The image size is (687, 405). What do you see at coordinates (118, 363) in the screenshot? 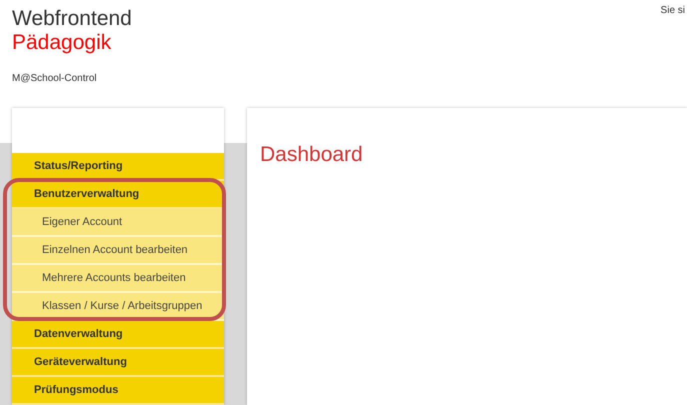
I see `menu-item: Geräteverwaltung` at bounding box center [118, 363].